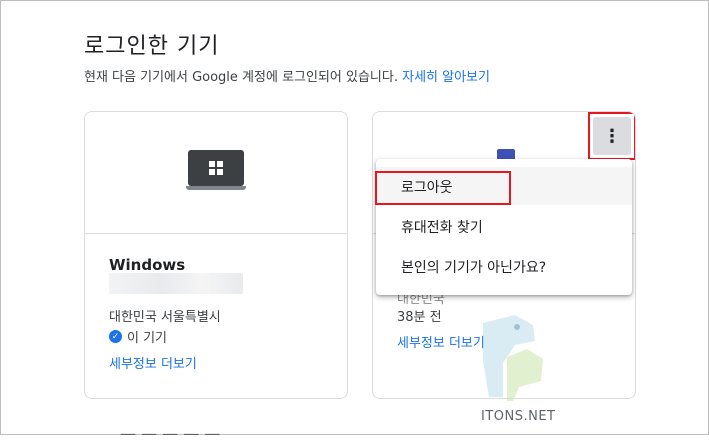 This screenshot has height=443, width=709. I want to click on menu-item-not-your-device: 본인의 기기가 아닌가요?, so click(504, 266).